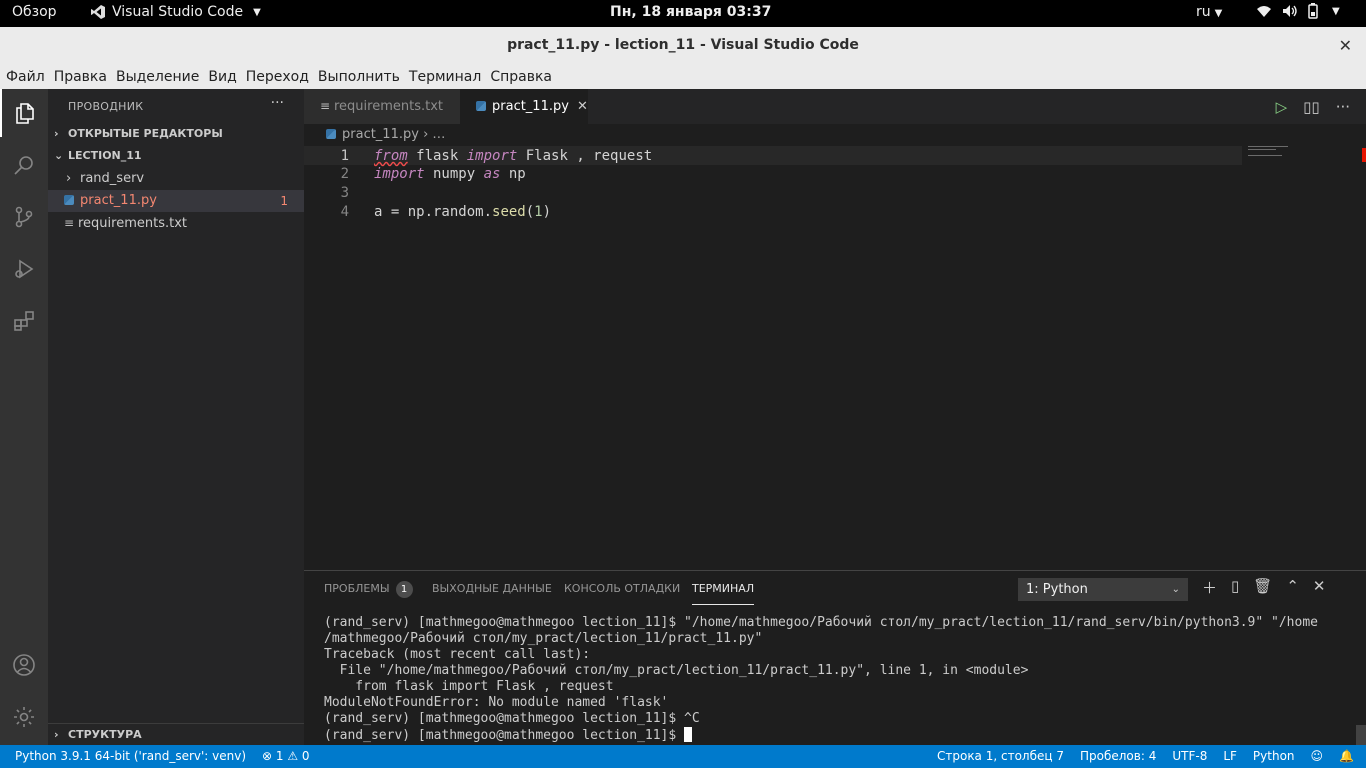 This screenshot has width=1366, height=768. I want to click on menu-run: Выполнить, so click(359, 77).